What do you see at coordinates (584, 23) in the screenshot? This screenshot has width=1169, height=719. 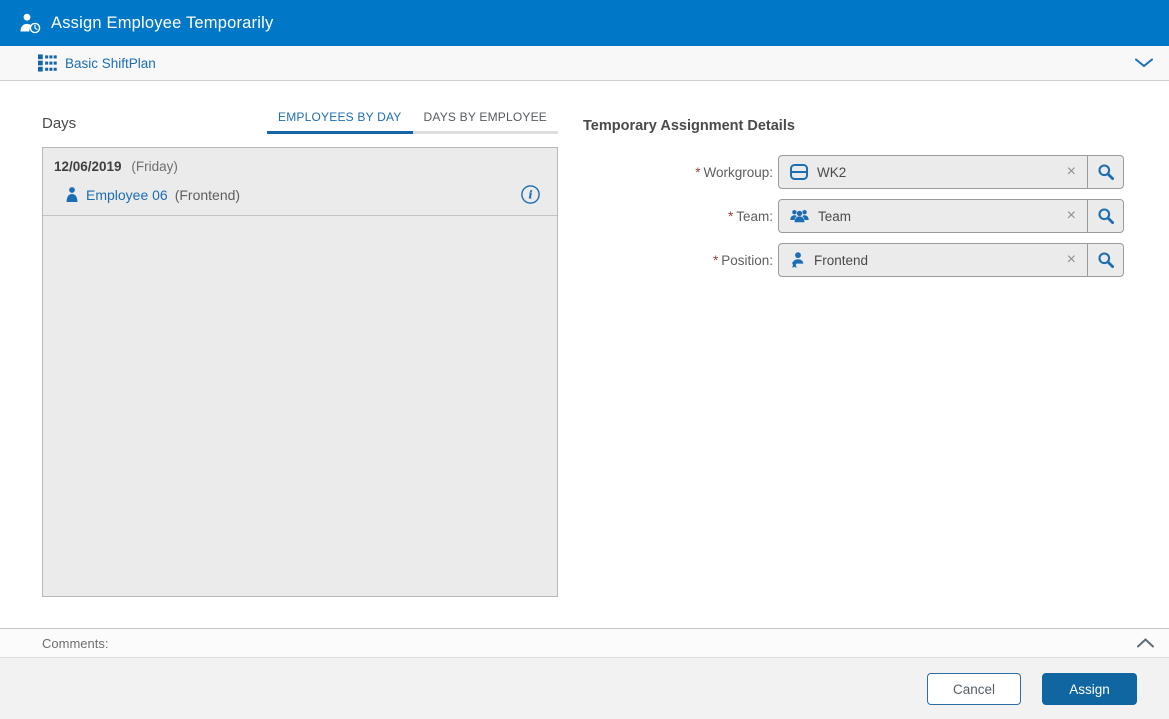 I see `dialog-titlebar: Assign Employee Temporarily` at bounding box center [584, 23].